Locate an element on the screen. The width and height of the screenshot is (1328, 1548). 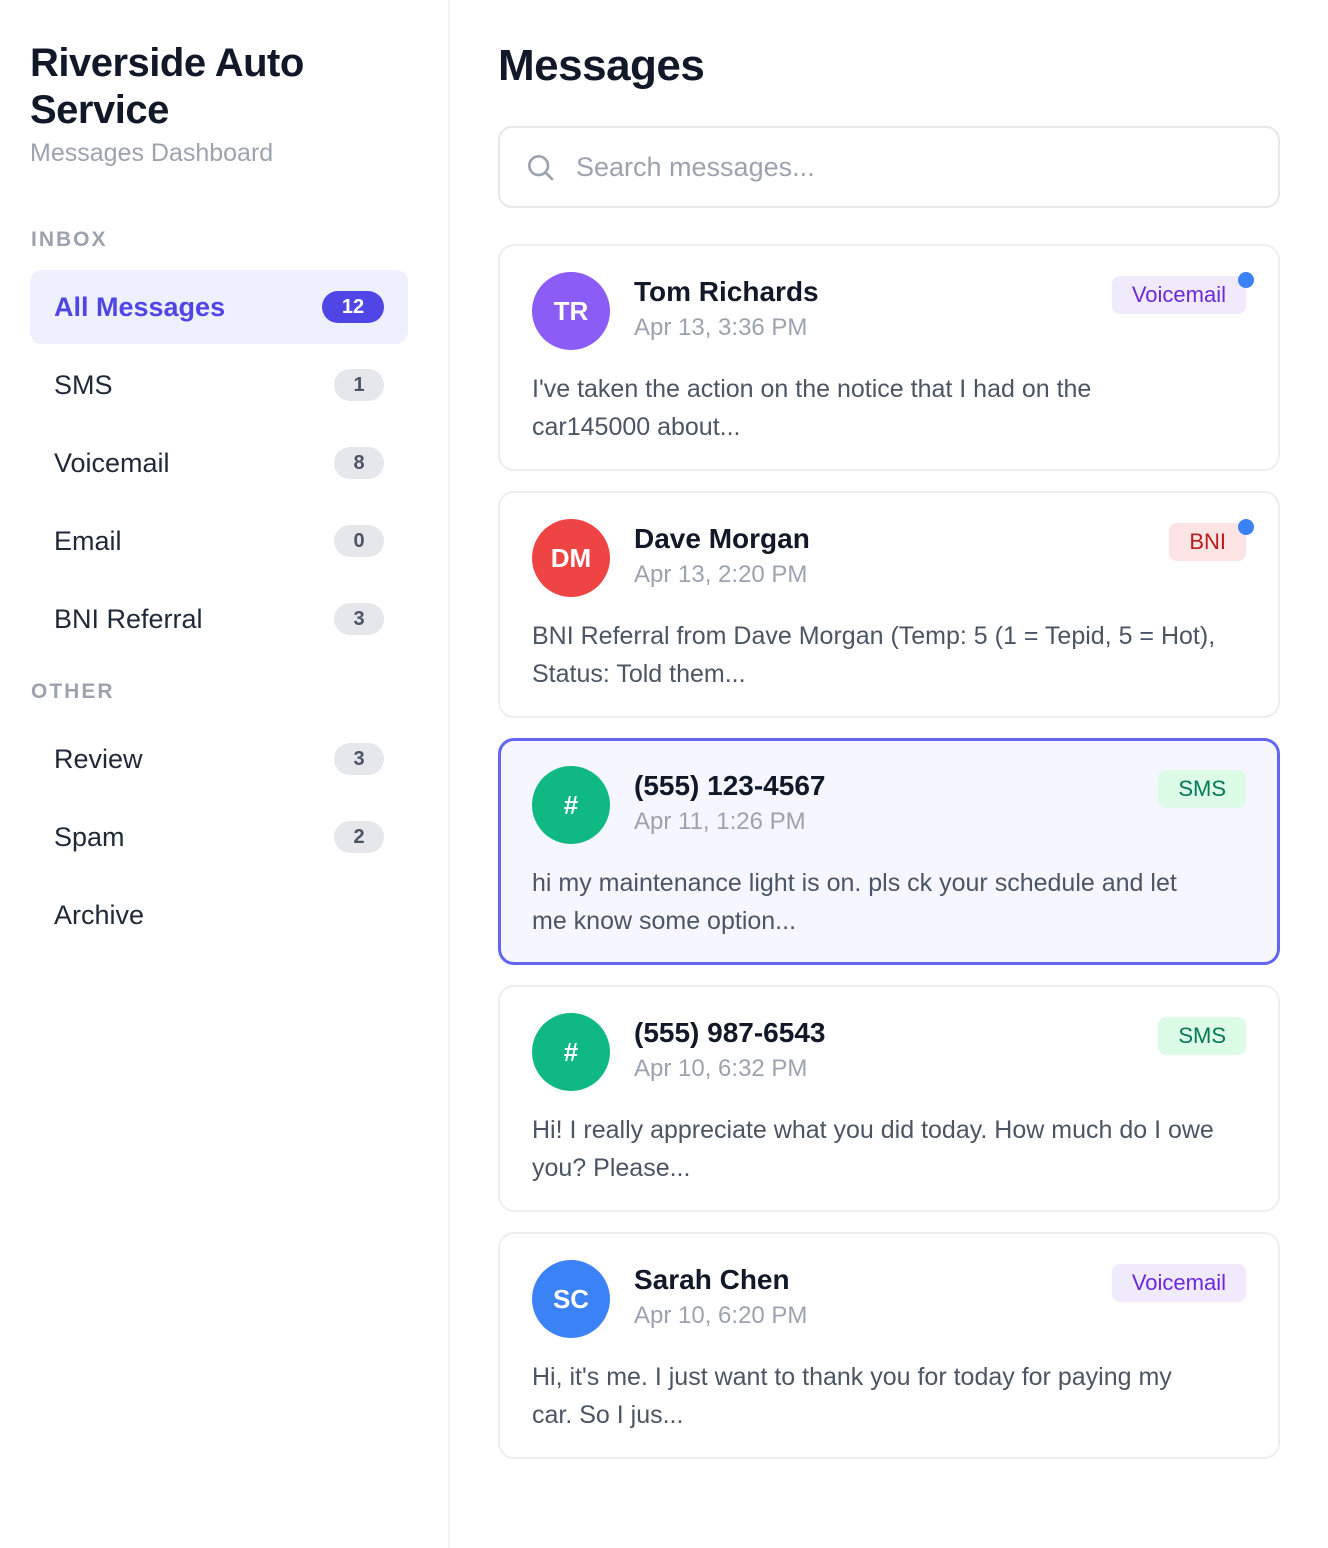
search-bar is located at coordinates (889, 167).